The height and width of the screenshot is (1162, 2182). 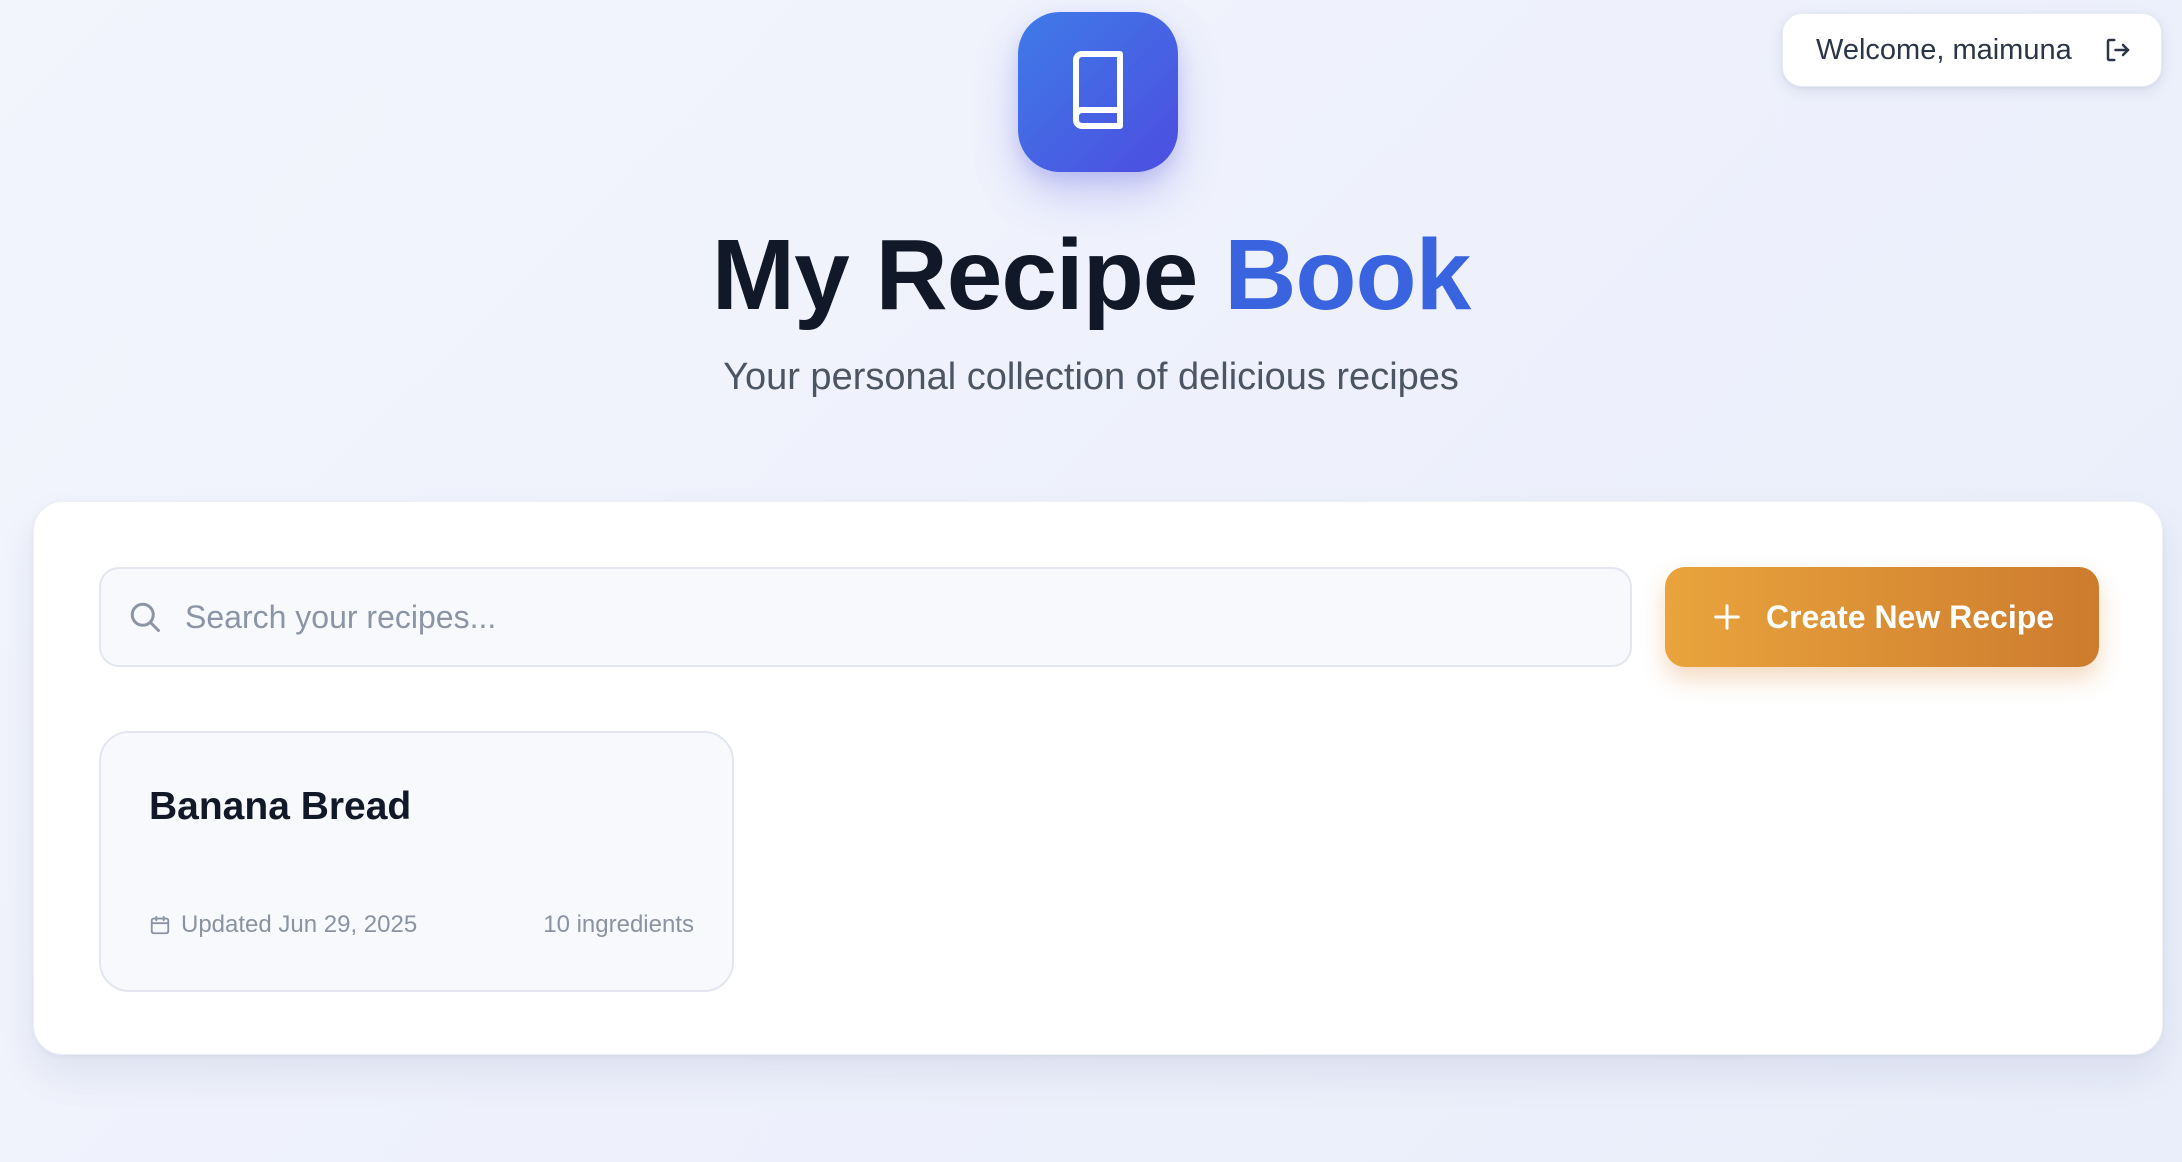 I want to click on user-menu: Welcome, maimuna, so click(x=1972, y=50).